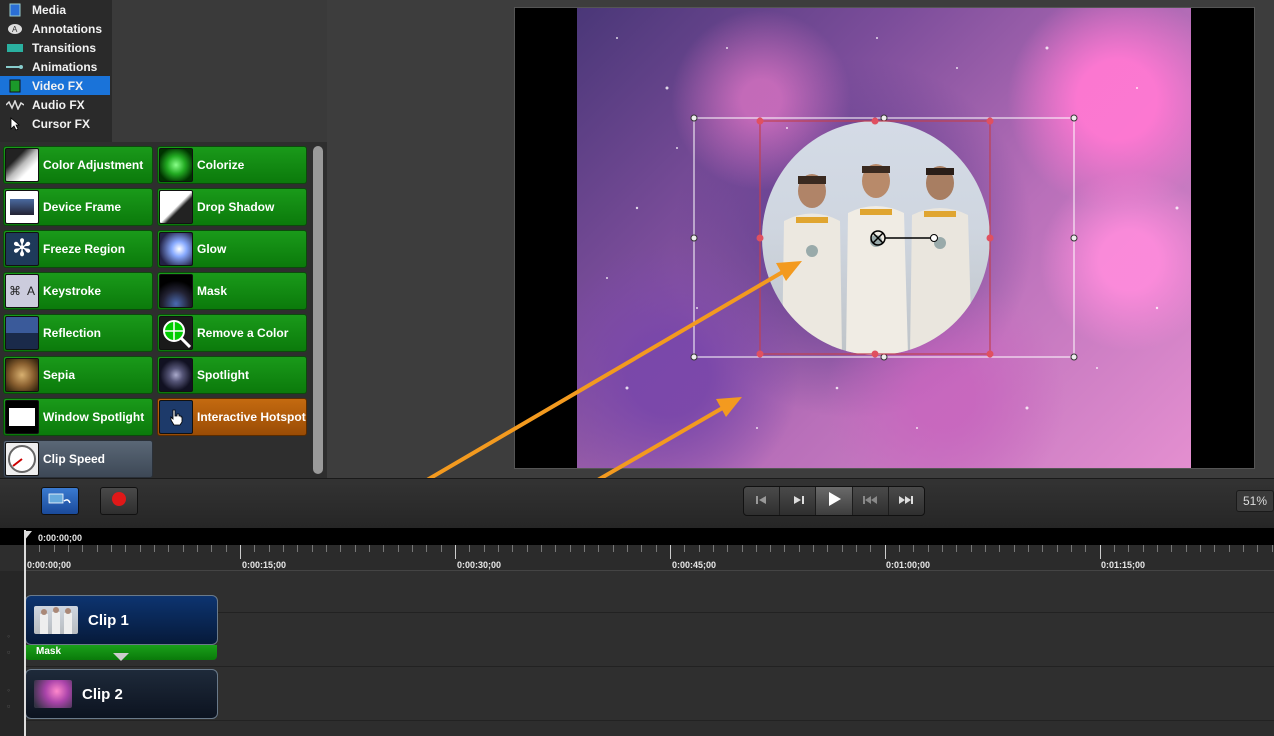  Describe the element at coordinates (55, 104) in the screenshot. I see `category-audio-fx: Audio FX` at that location.